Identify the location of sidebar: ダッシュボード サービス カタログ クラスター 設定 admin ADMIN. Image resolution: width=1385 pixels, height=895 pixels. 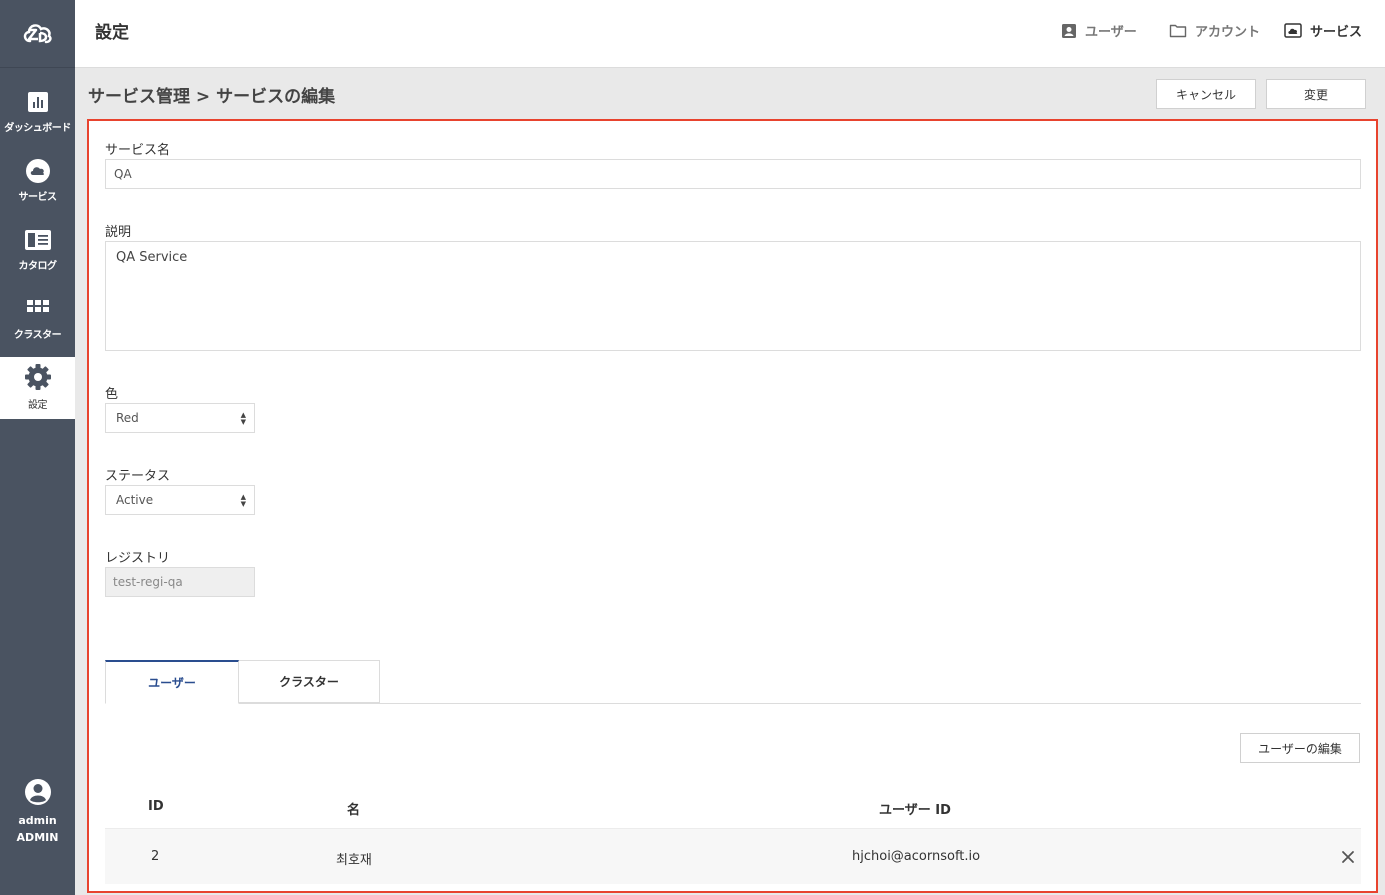
(37, 447).